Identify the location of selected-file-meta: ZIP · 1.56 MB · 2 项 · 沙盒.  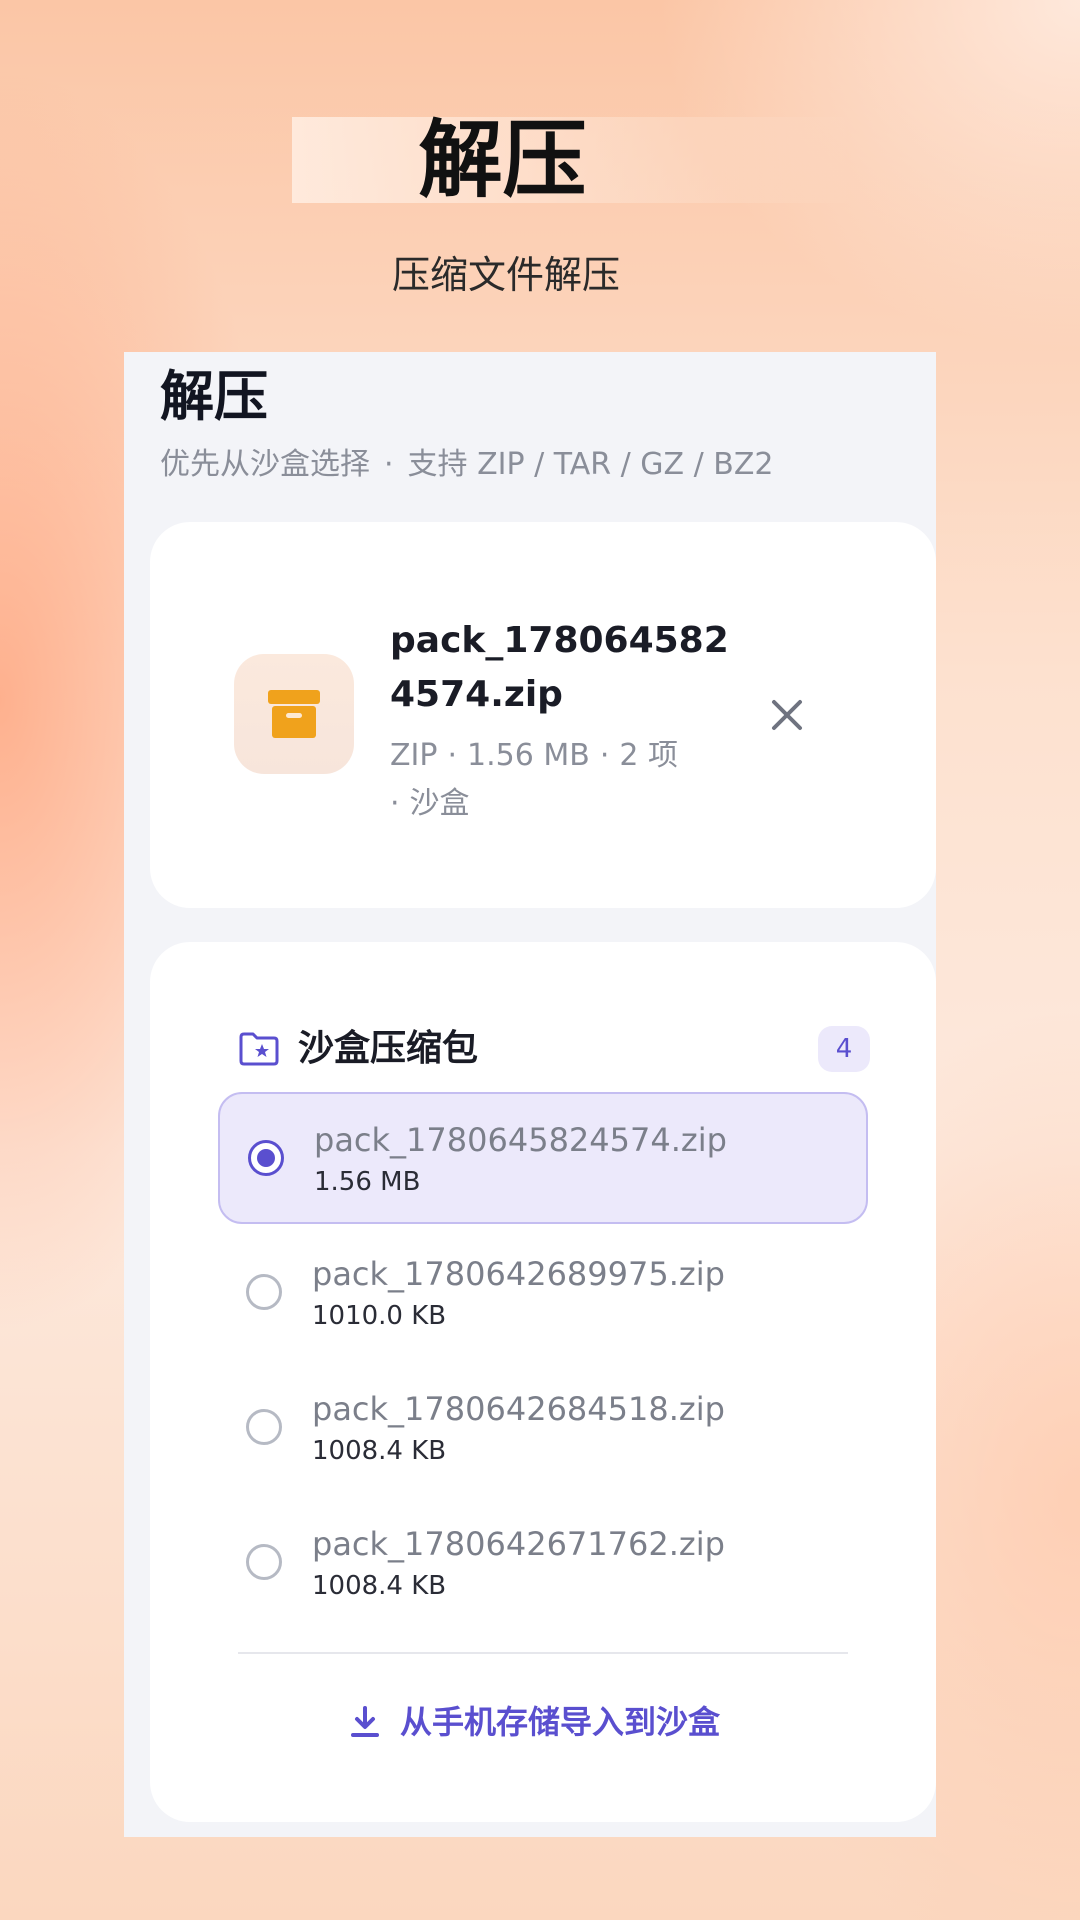
(570, 780).